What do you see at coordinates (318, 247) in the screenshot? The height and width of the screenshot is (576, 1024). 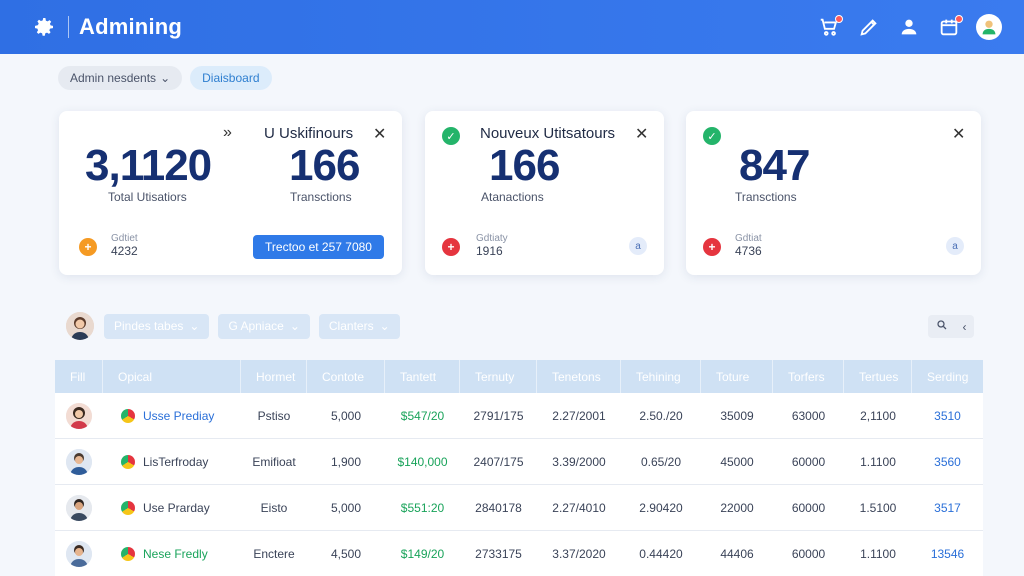 I see `transaction-button: Trectoo et 257 7080` at bounding box center [318, 247].